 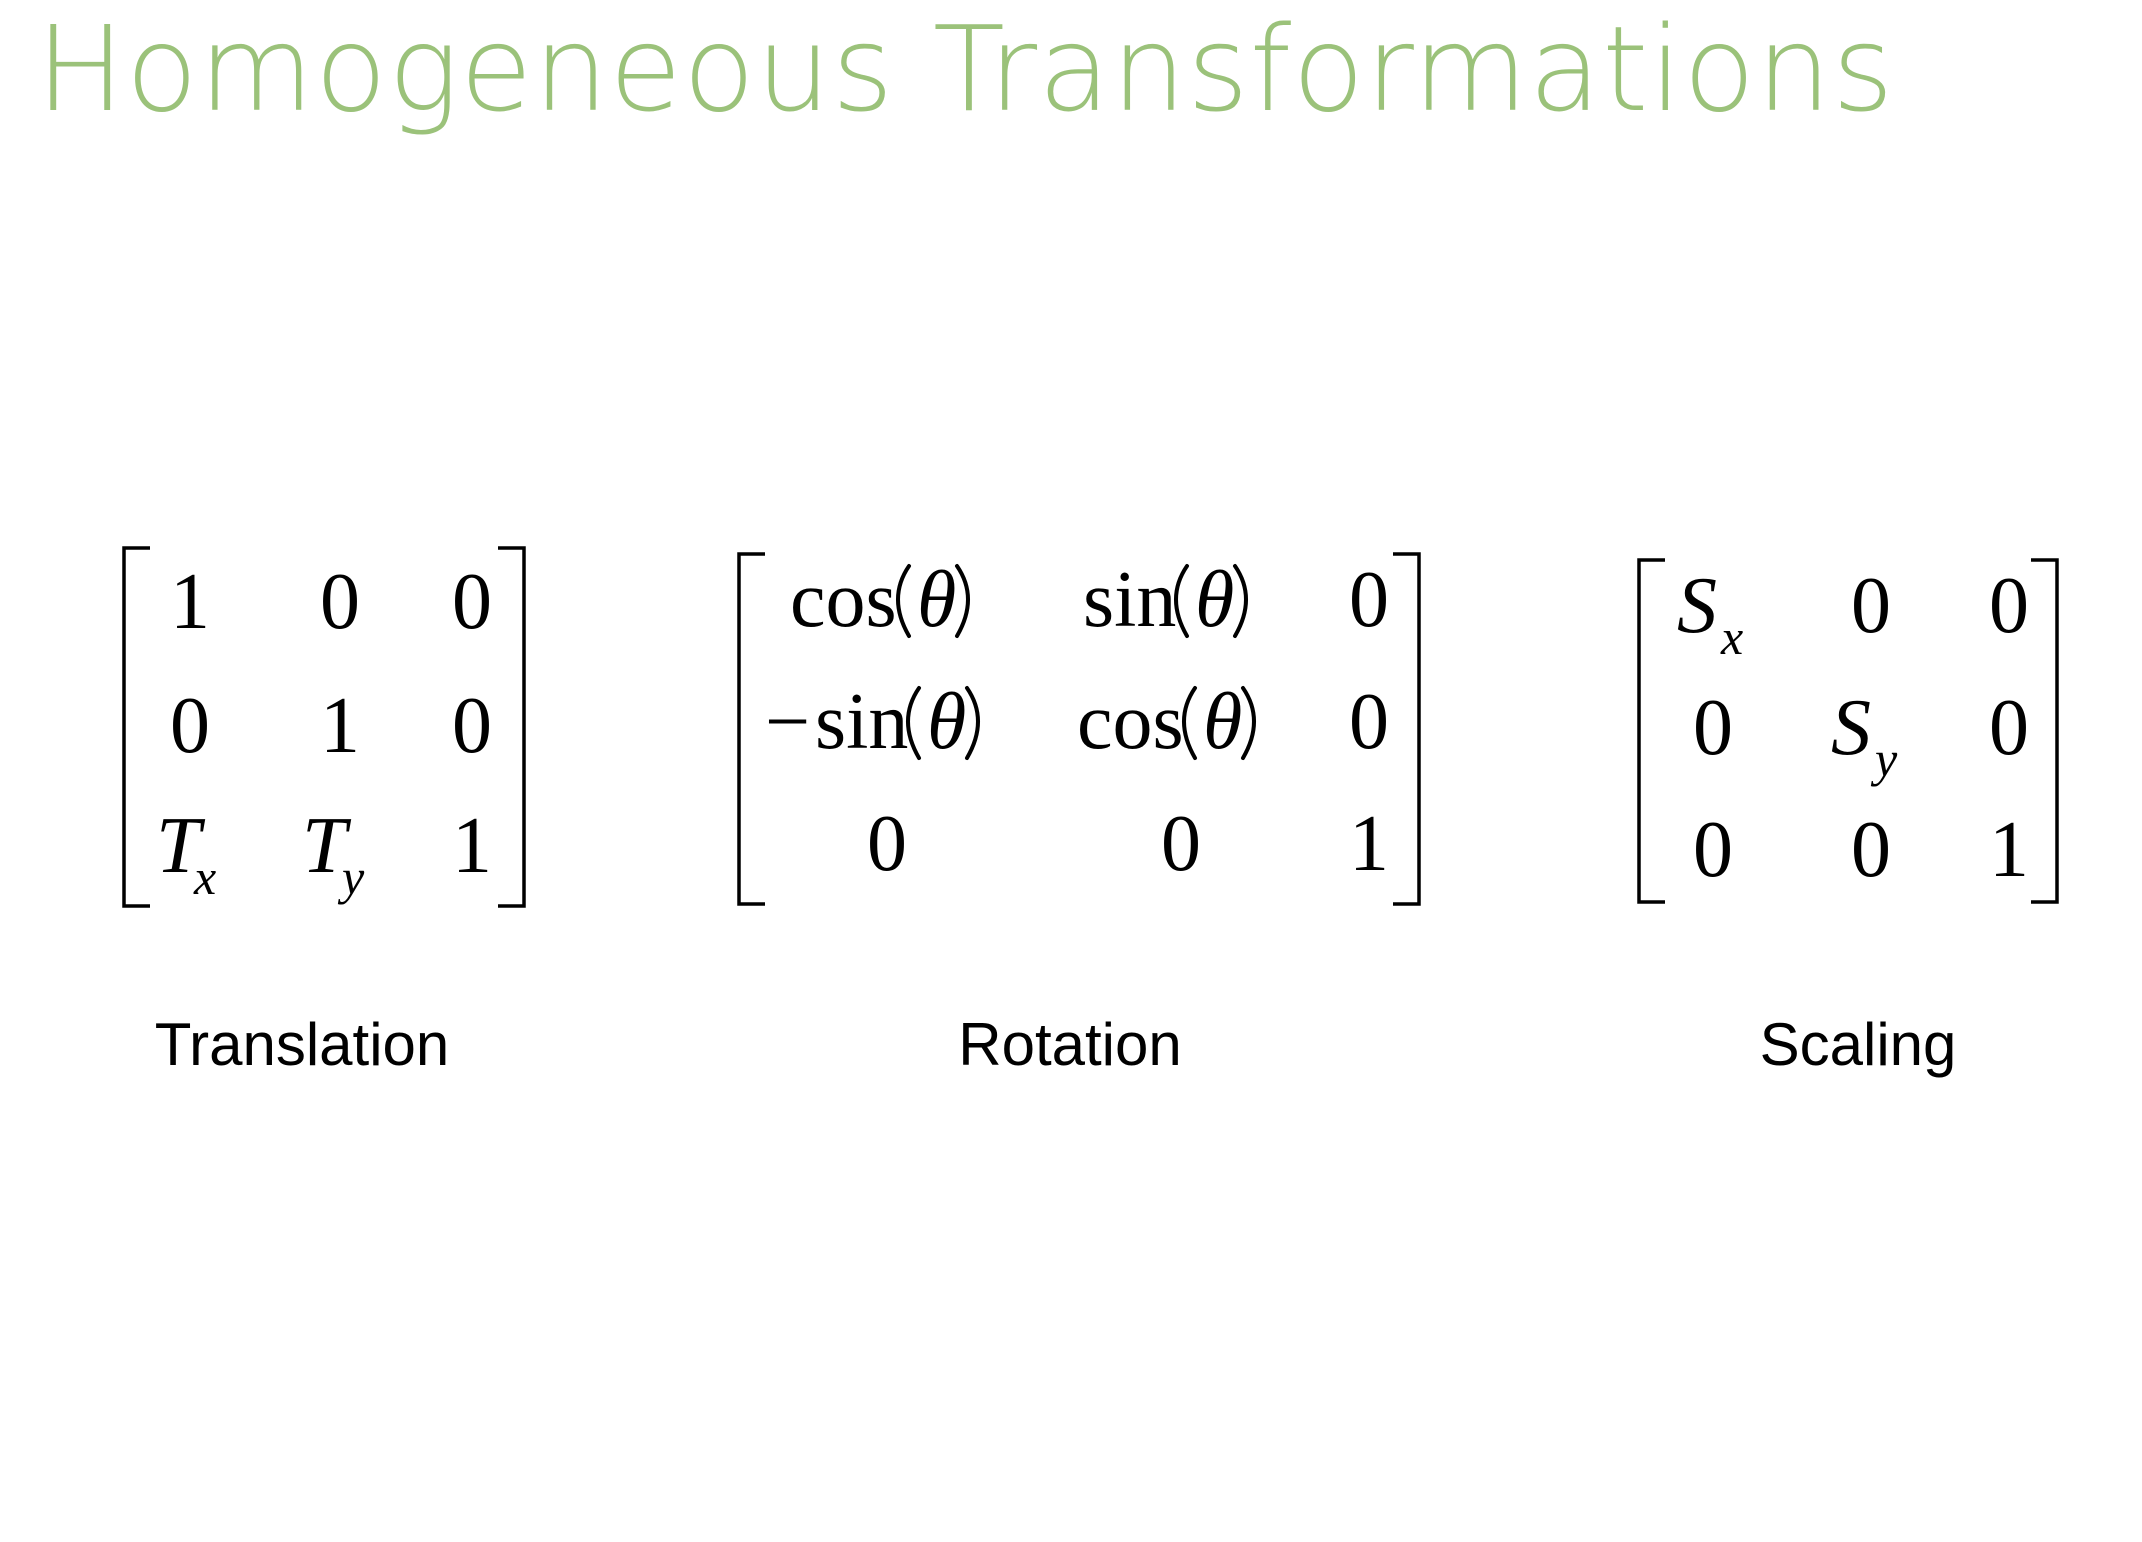 I want to click on scaling-label: Scaling, so click(x=1858, y=1044).